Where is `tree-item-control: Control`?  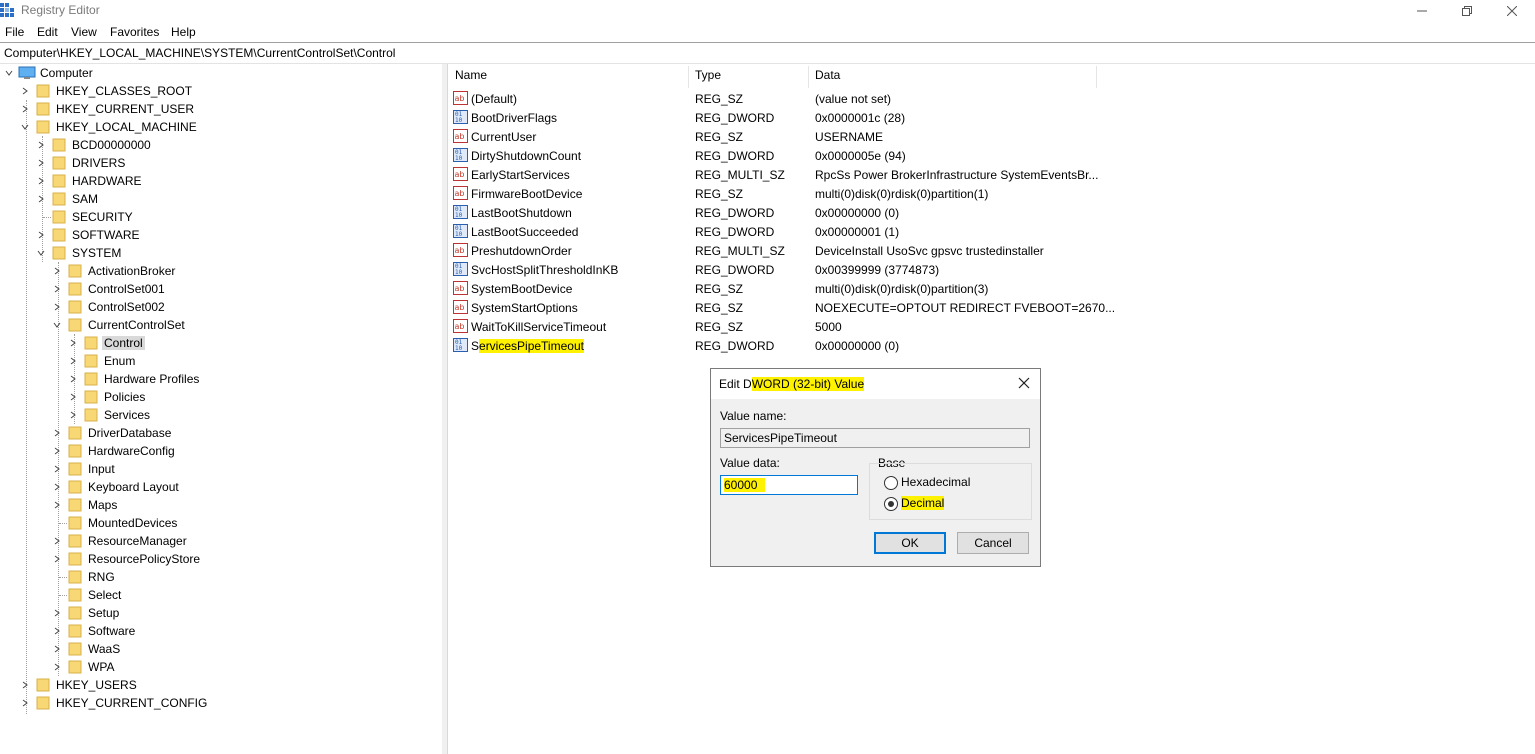 tree-item-control: Control is located at coordinates (220, 343).